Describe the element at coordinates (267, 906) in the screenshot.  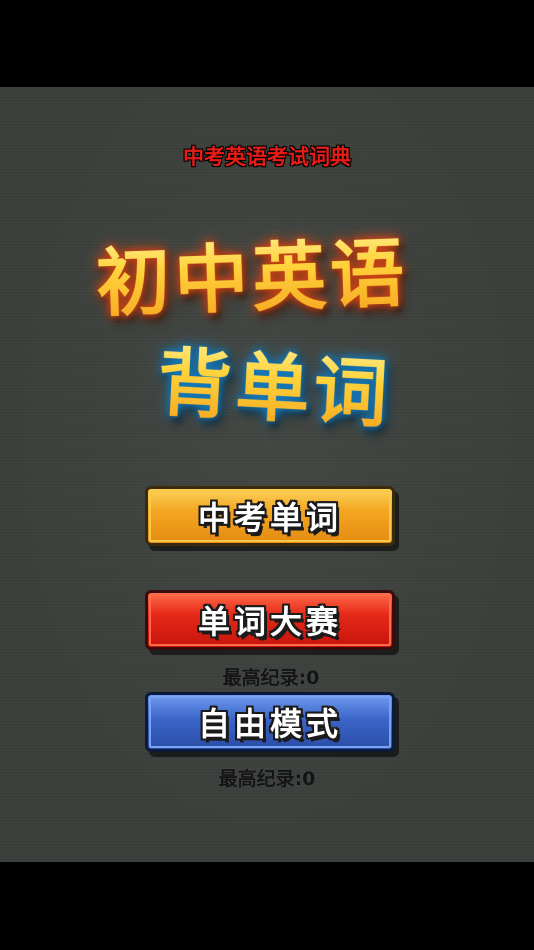
I see `letterbox-bottom` at that location.